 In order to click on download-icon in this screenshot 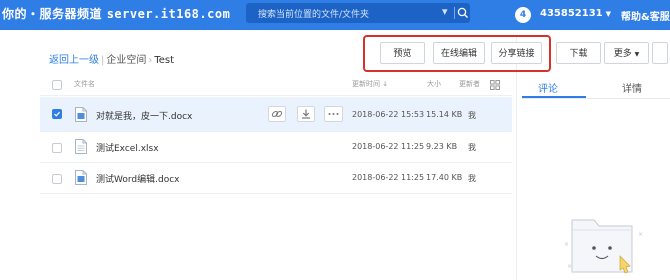, I will do `click(306, 114)`.